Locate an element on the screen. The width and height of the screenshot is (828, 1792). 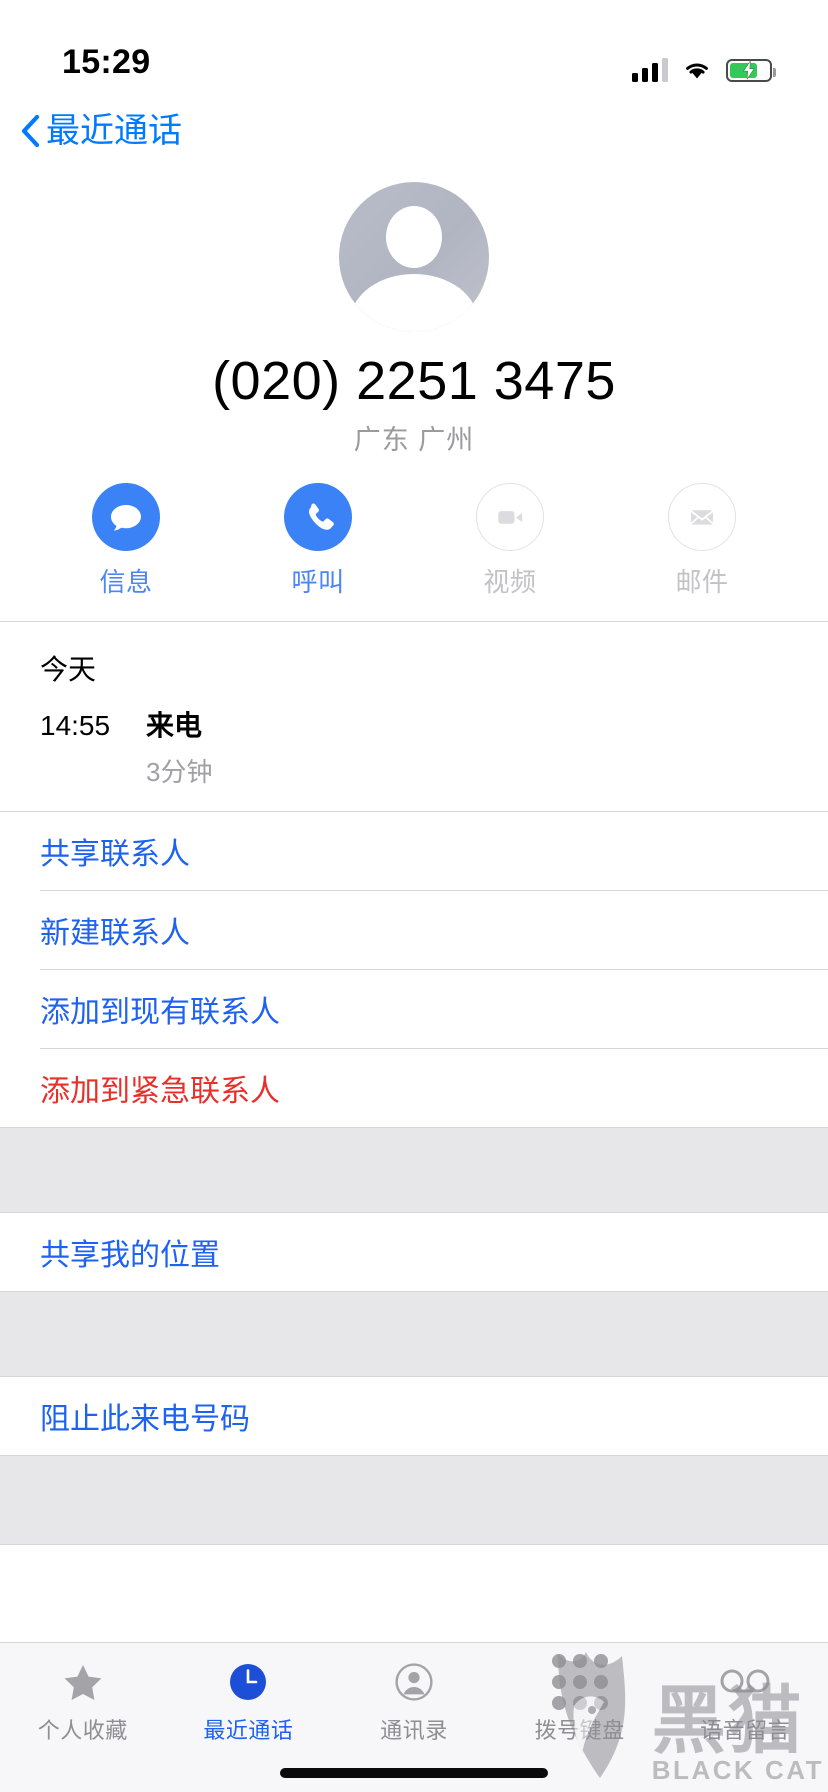
add-to-emergency-contacts-row: 添加到紧急联系人 is located at coordinates (414, 1088).